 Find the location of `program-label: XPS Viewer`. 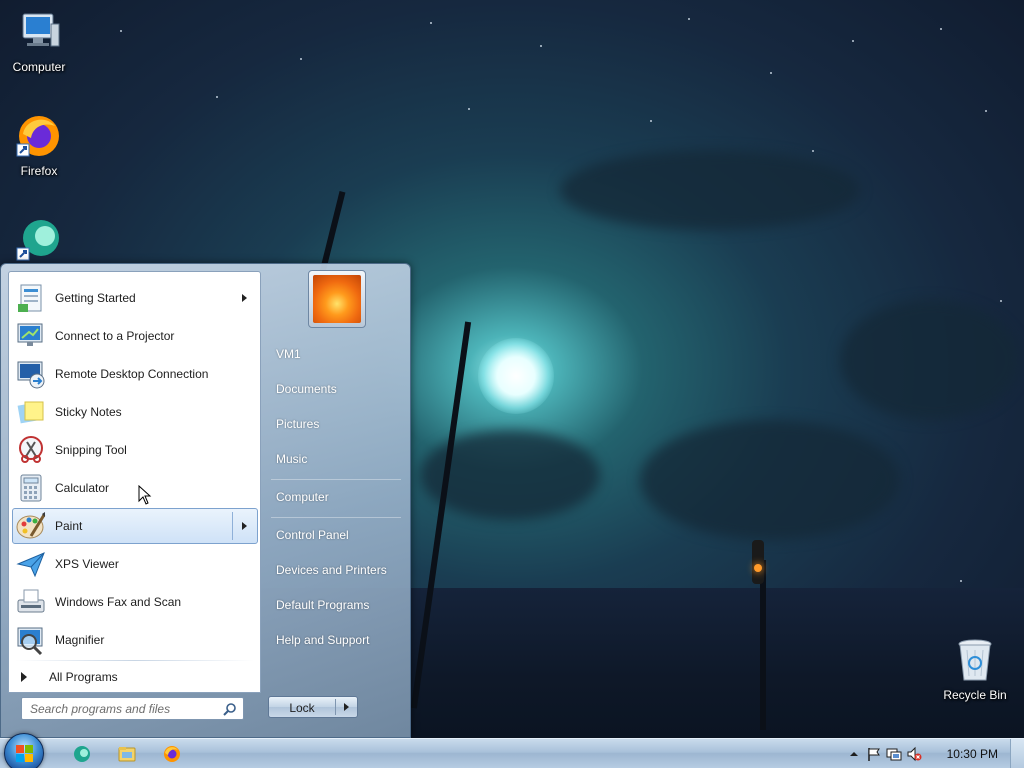

program-label: XPS Viewer is located at coordinates (87, 564).